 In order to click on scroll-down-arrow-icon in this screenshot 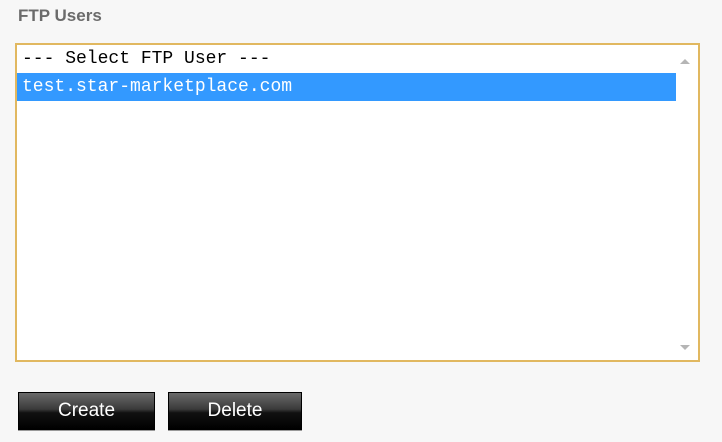, I will do `click(685, 347)`.